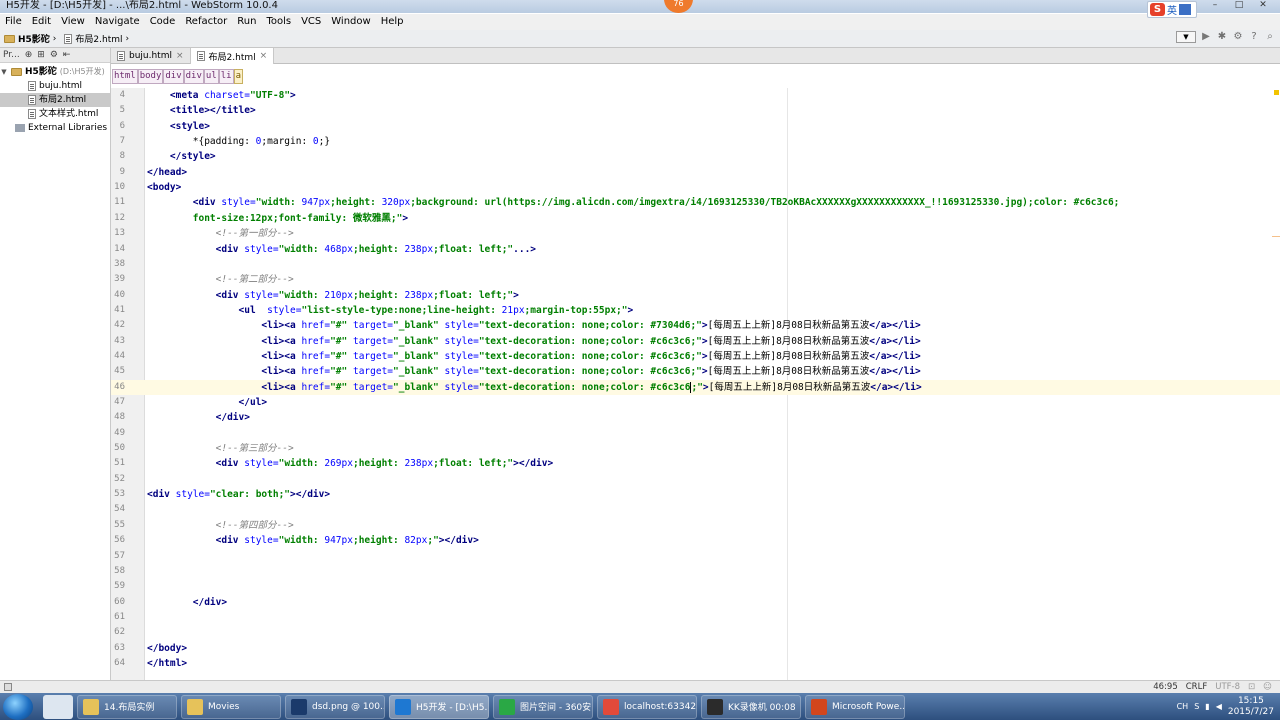  I want to click on menu-item-run: Run, so click(246, 22).